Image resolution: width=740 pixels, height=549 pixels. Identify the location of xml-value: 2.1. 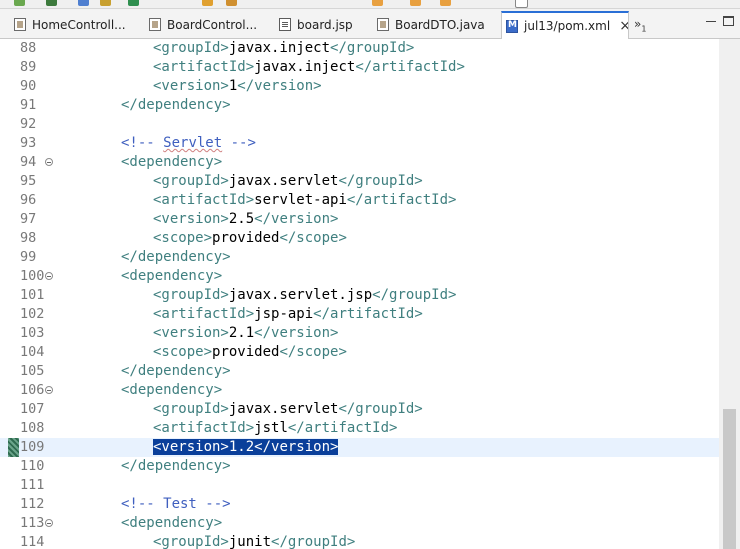
(241, 333).